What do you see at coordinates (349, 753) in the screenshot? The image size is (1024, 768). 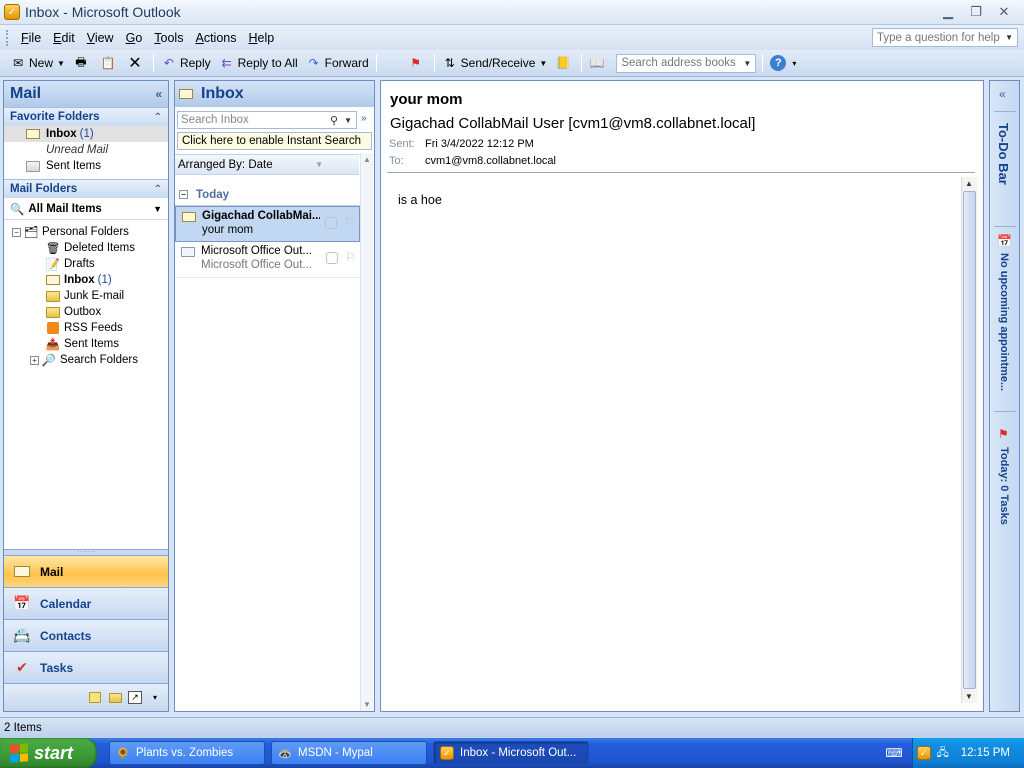 I see `taskbar-item-msdn-mypal: 🦝 MSDN - Mypal` at bounding box center [349, 753].